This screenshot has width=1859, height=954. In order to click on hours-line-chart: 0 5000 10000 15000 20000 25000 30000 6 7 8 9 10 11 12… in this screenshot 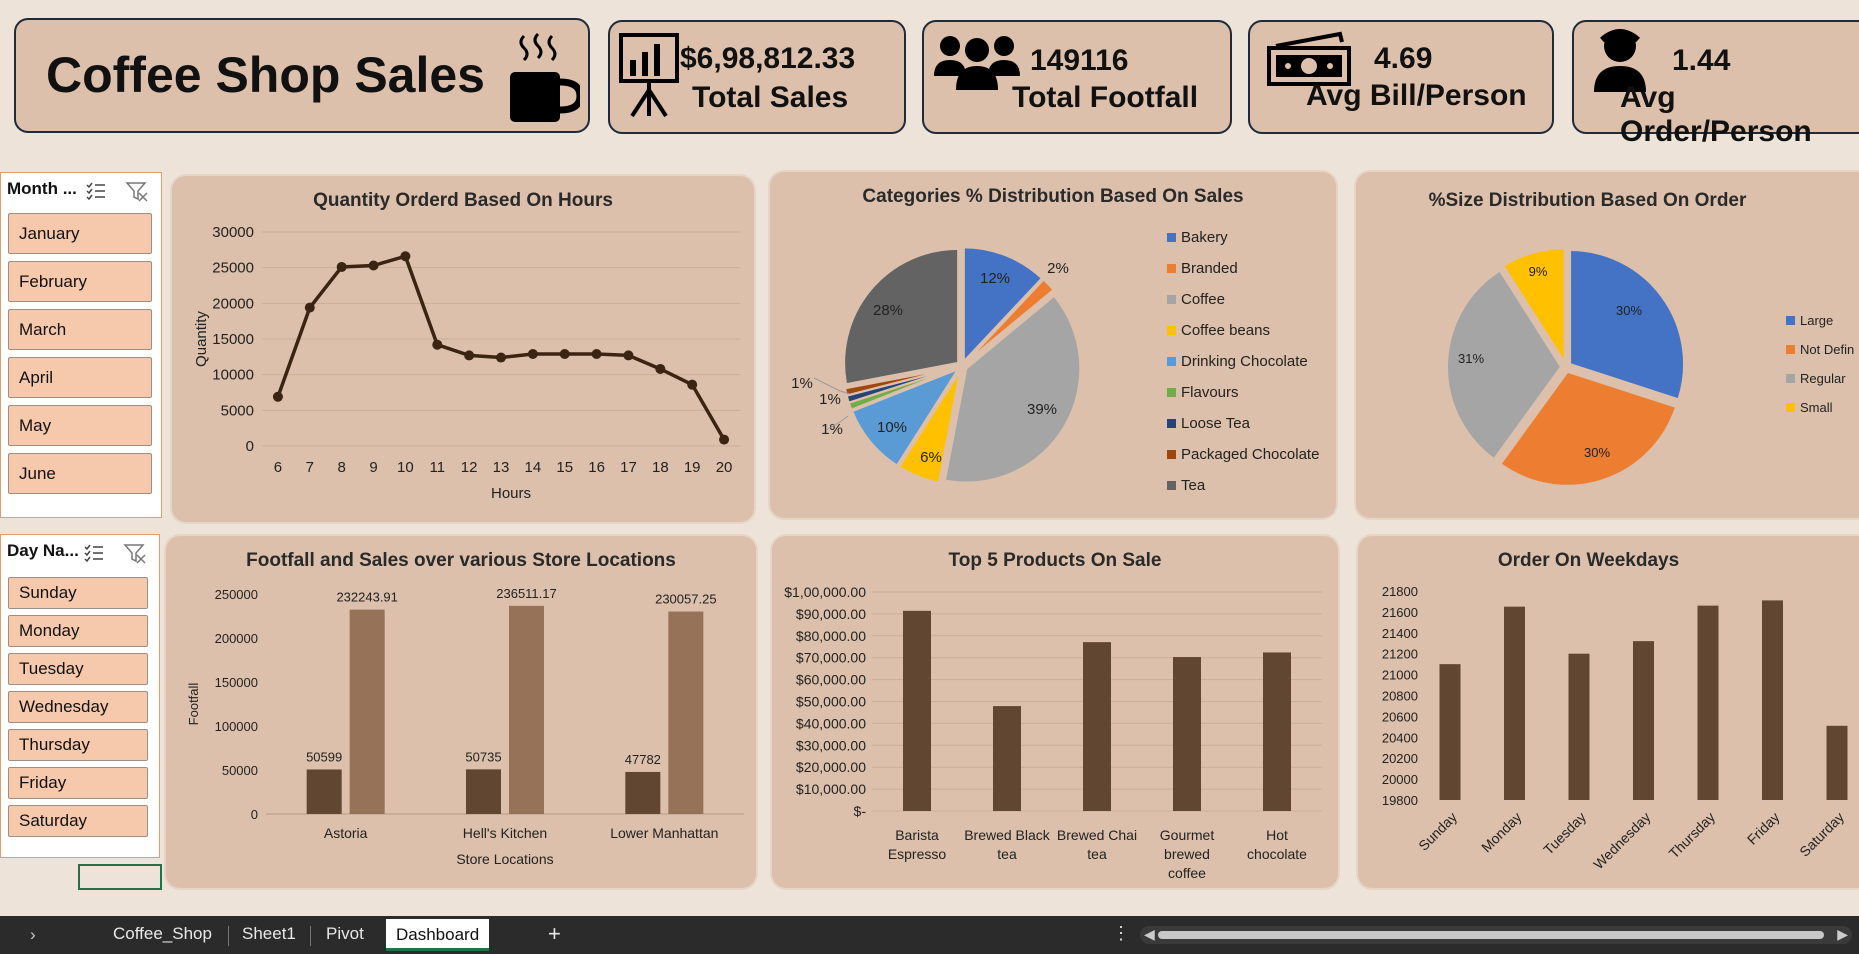, I will do `click(466, 363)`.